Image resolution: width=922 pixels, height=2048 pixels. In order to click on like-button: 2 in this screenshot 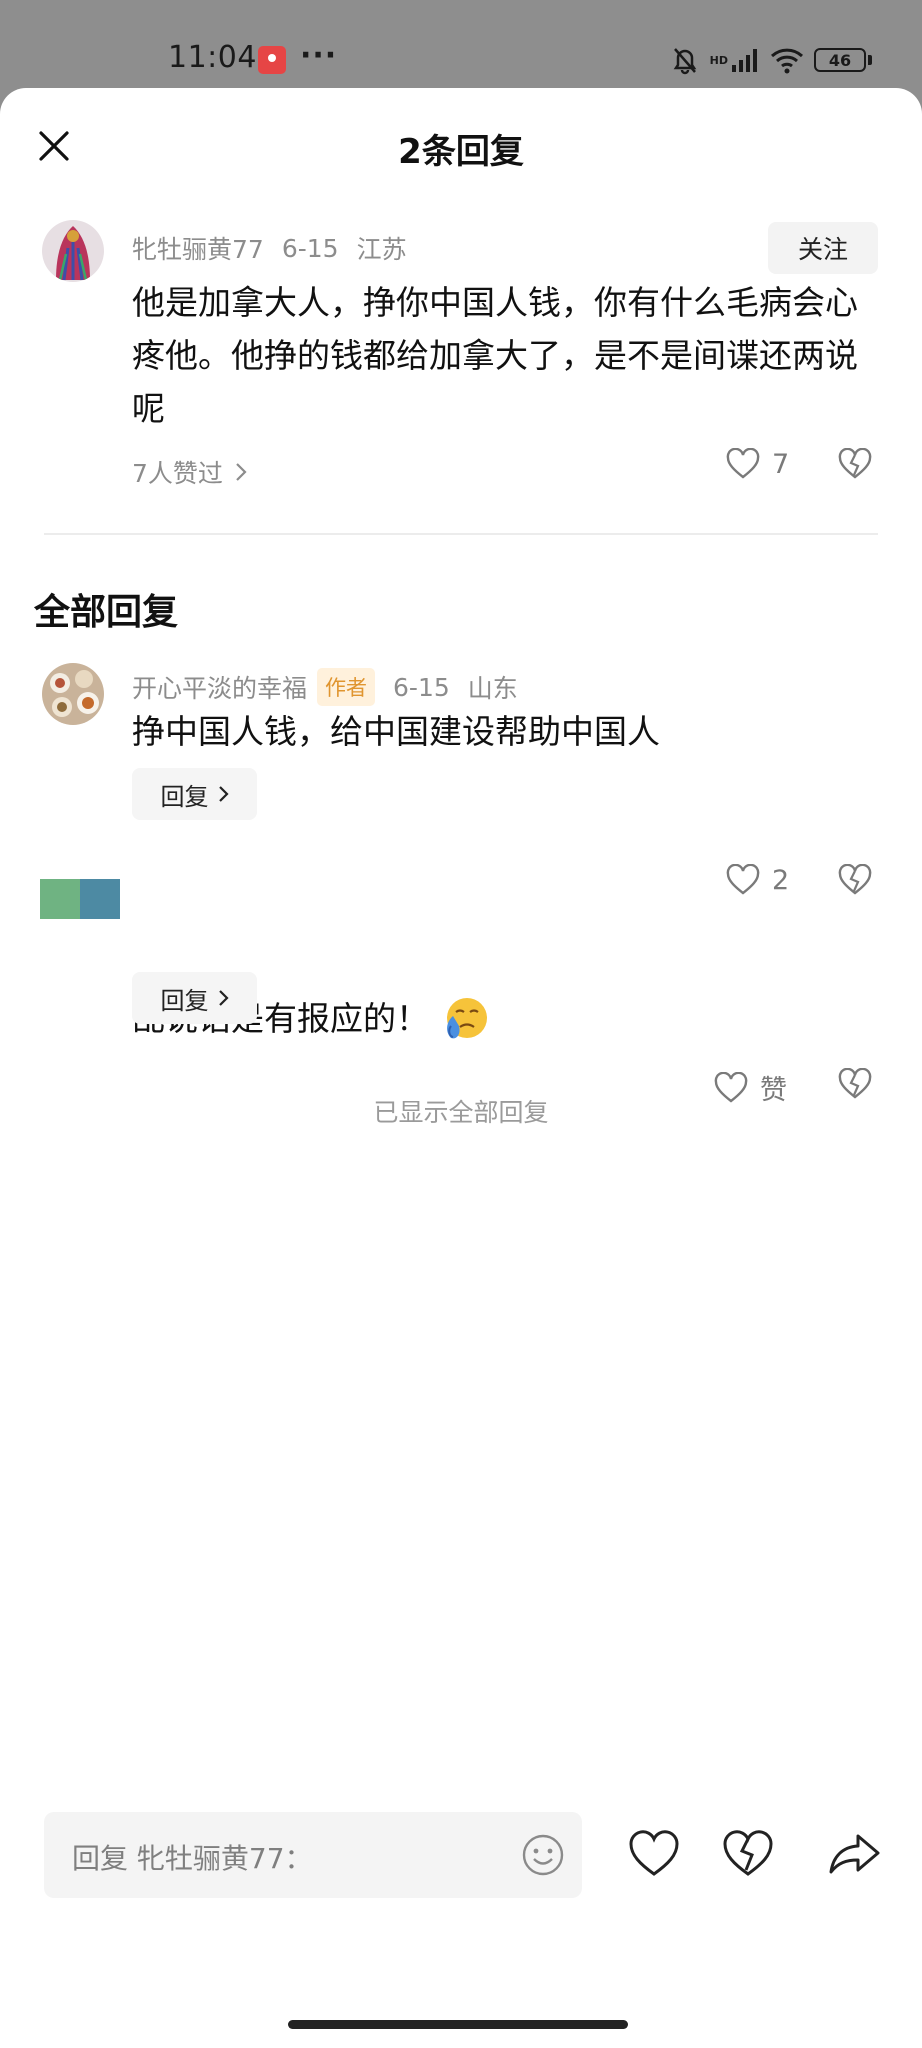, I will do `click(757, 880)`.